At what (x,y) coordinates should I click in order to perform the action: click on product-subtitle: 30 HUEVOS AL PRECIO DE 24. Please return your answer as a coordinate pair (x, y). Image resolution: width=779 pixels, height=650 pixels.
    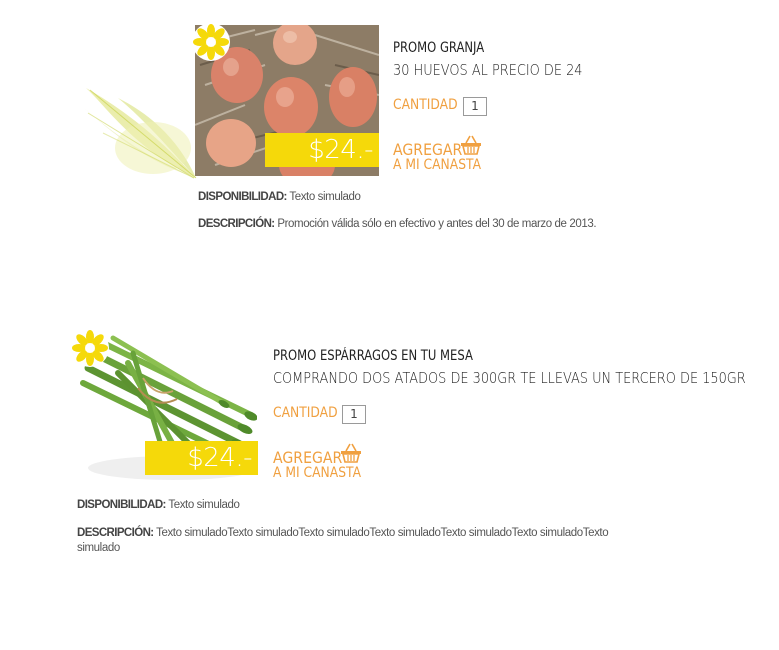
    Looking at the image, I should click on (488, 70).